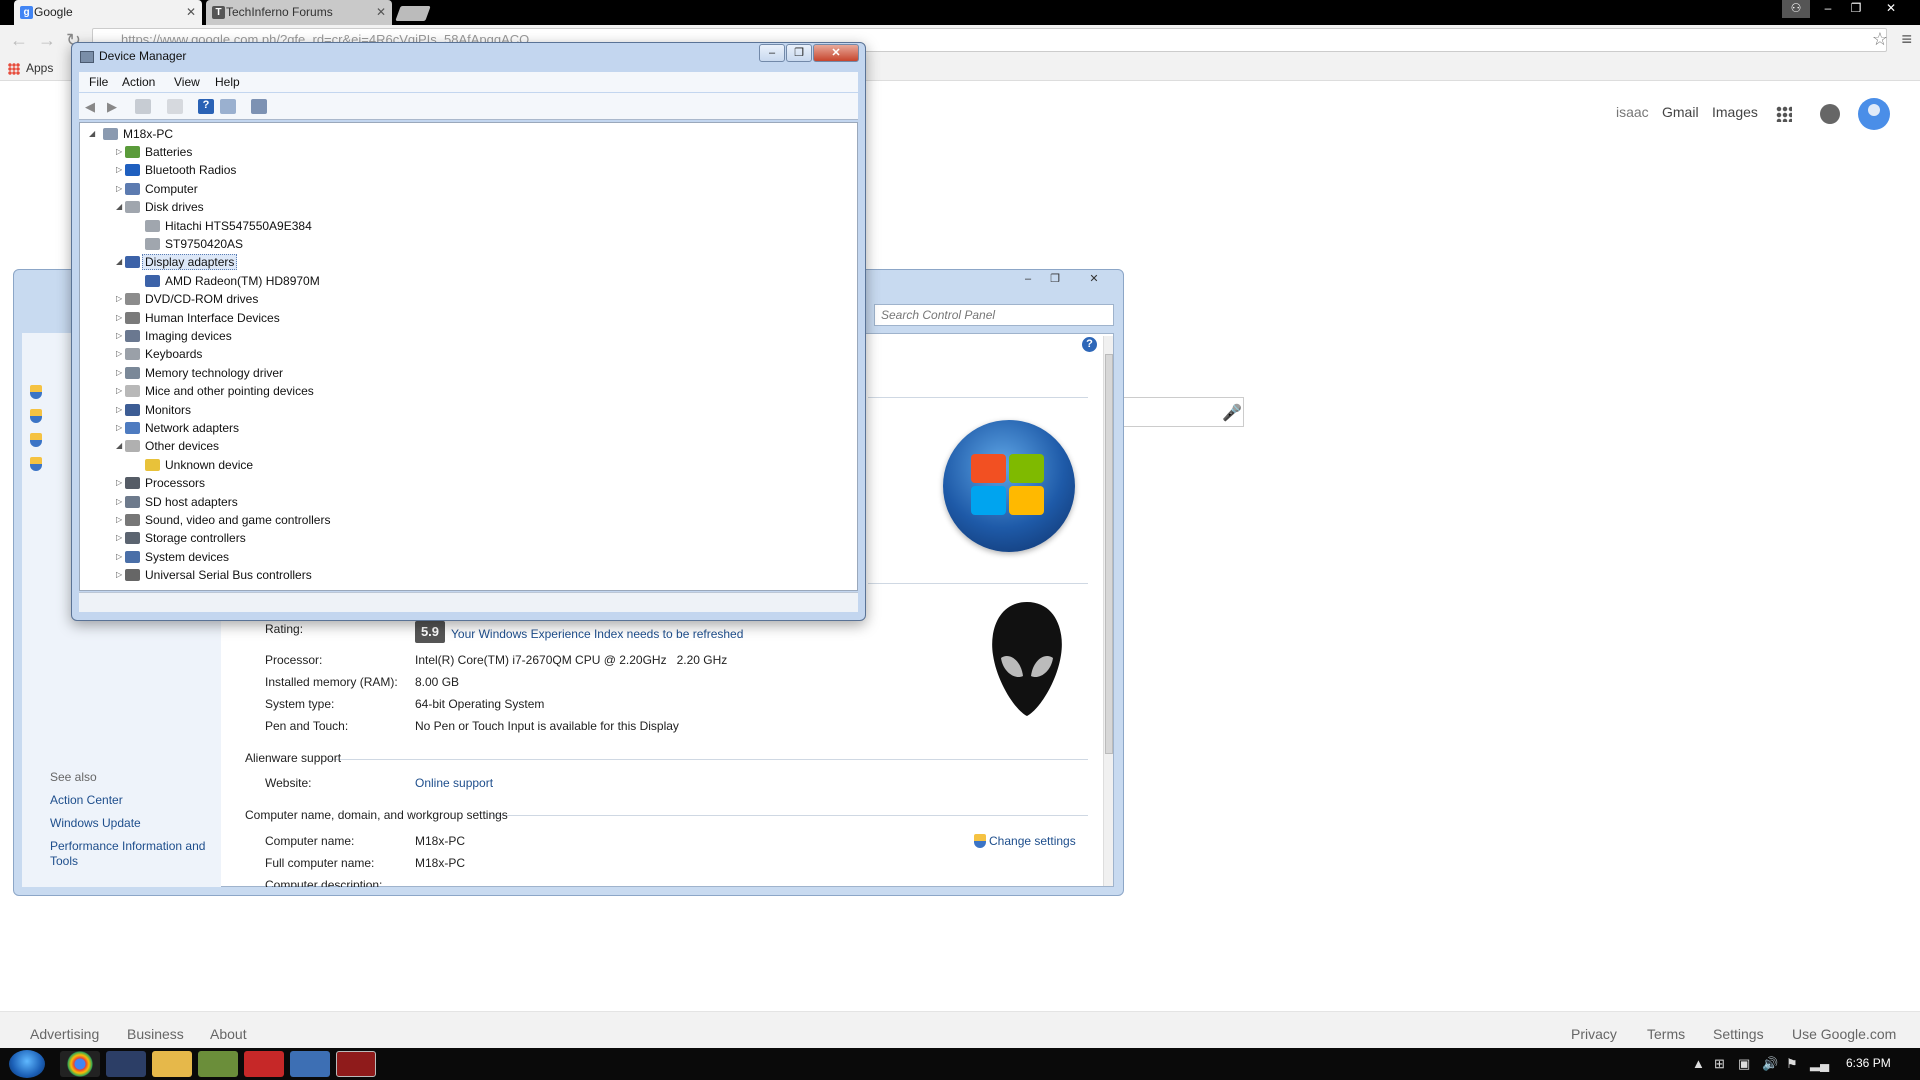  I want to click on footer-advertising: Advertising, so click(64, 1034).